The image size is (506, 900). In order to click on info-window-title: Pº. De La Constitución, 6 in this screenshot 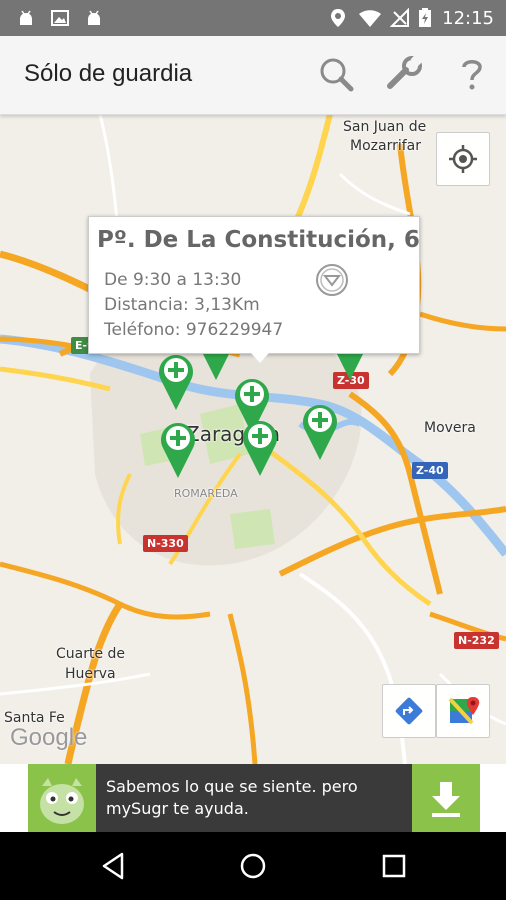, I will do `click(258, 240)`.